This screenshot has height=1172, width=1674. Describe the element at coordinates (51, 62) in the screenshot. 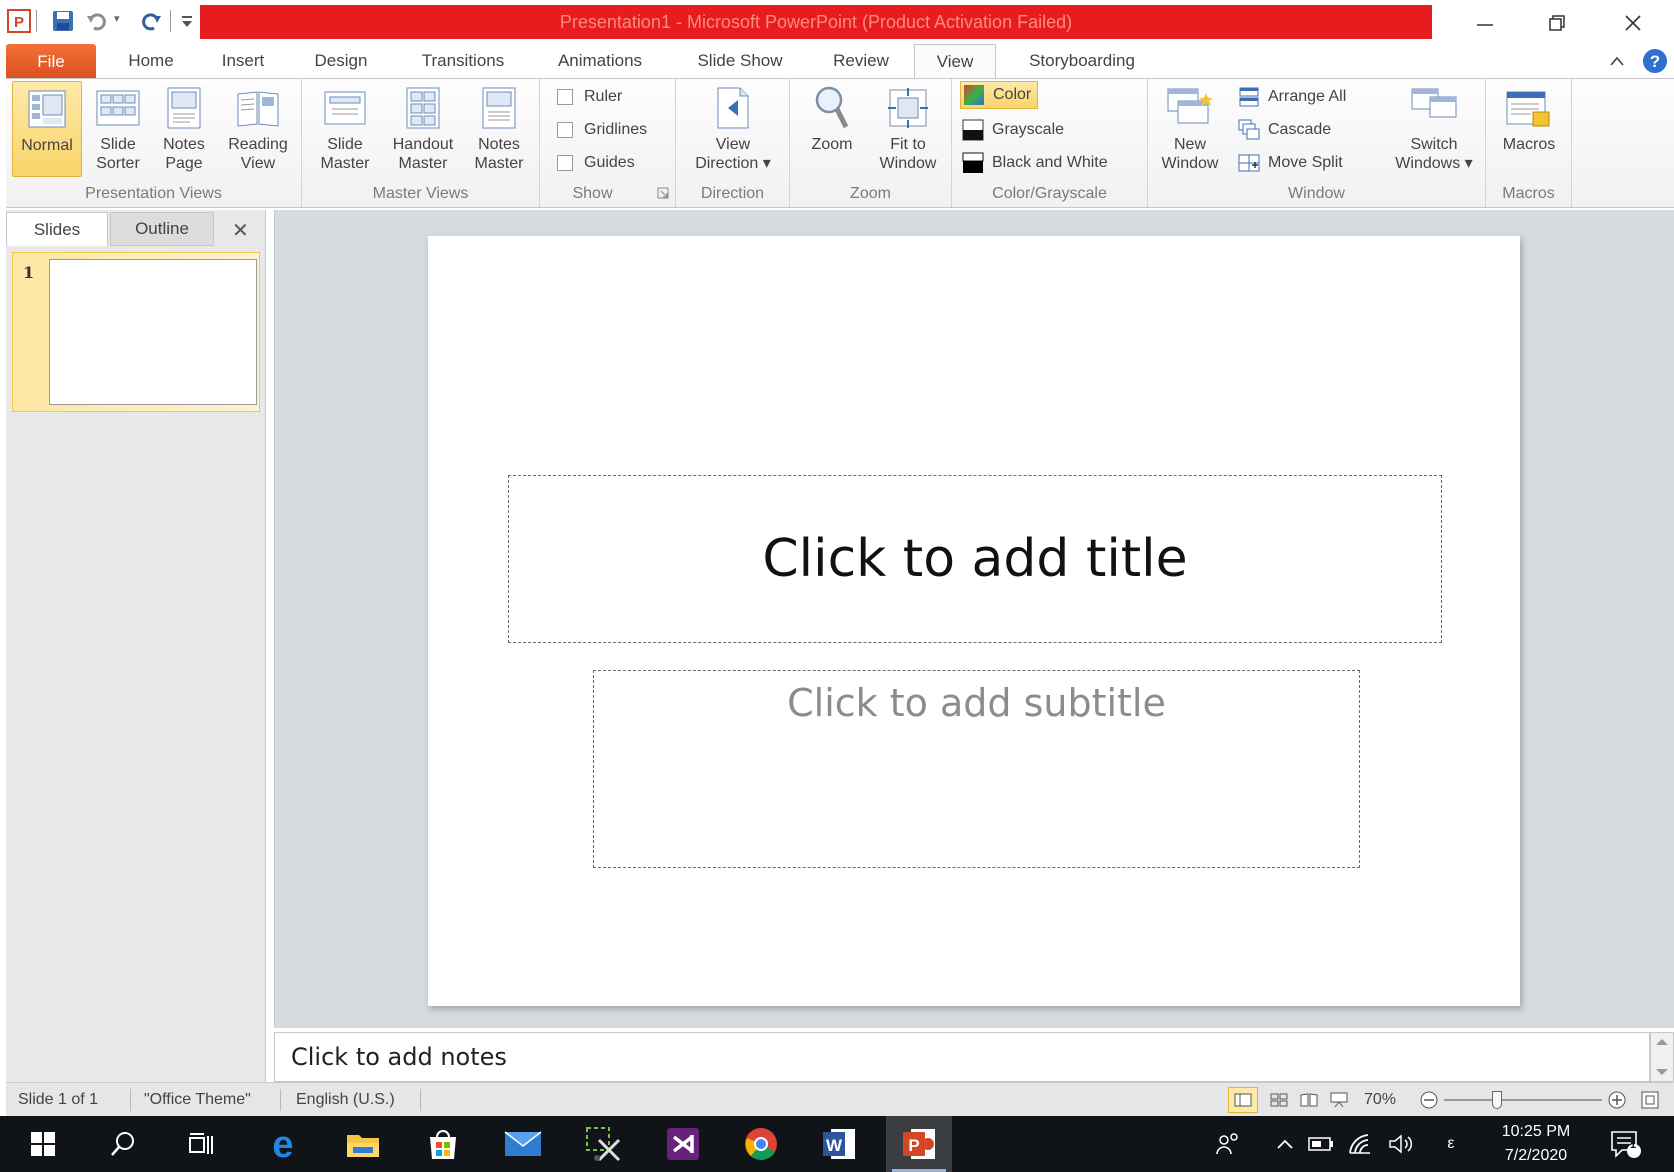

I see `tab-file: File` at that location.